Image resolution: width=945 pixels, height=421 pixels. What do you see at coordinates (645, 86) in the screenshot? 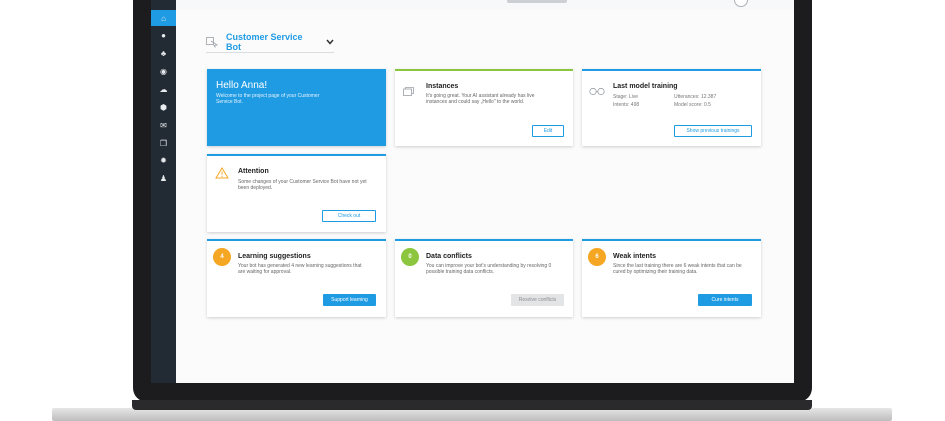
I see `training-title: Last model training` at bounding box center [645, 86].